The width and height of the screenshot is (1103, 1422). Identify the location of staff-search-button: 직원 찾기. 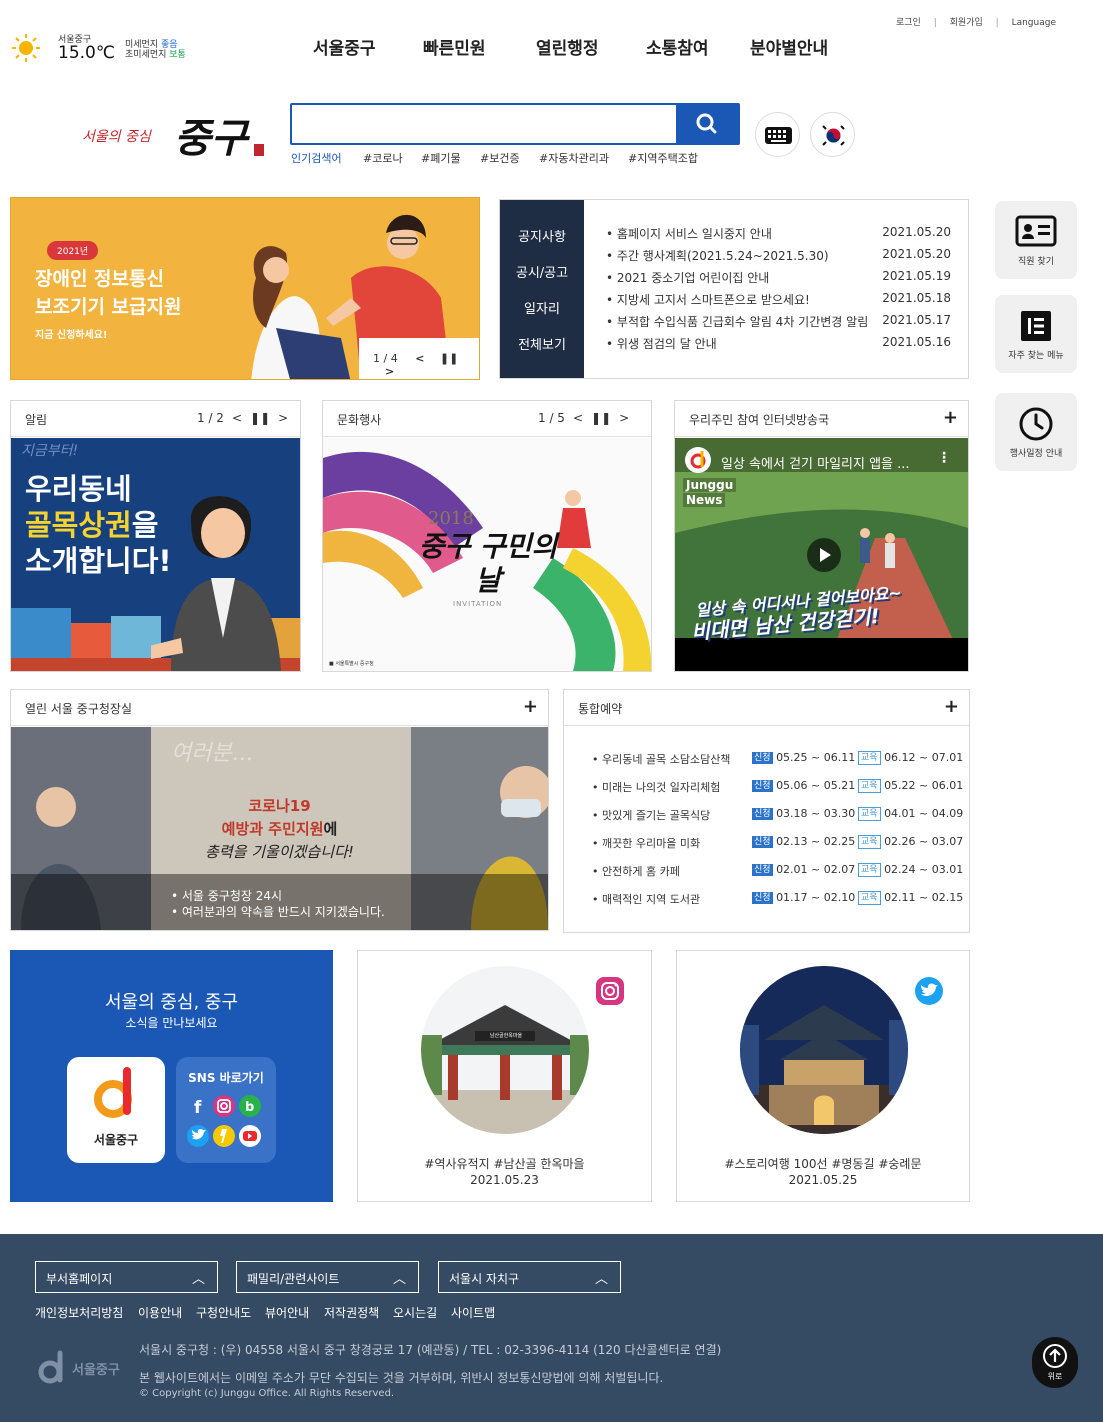
(1036, 240).